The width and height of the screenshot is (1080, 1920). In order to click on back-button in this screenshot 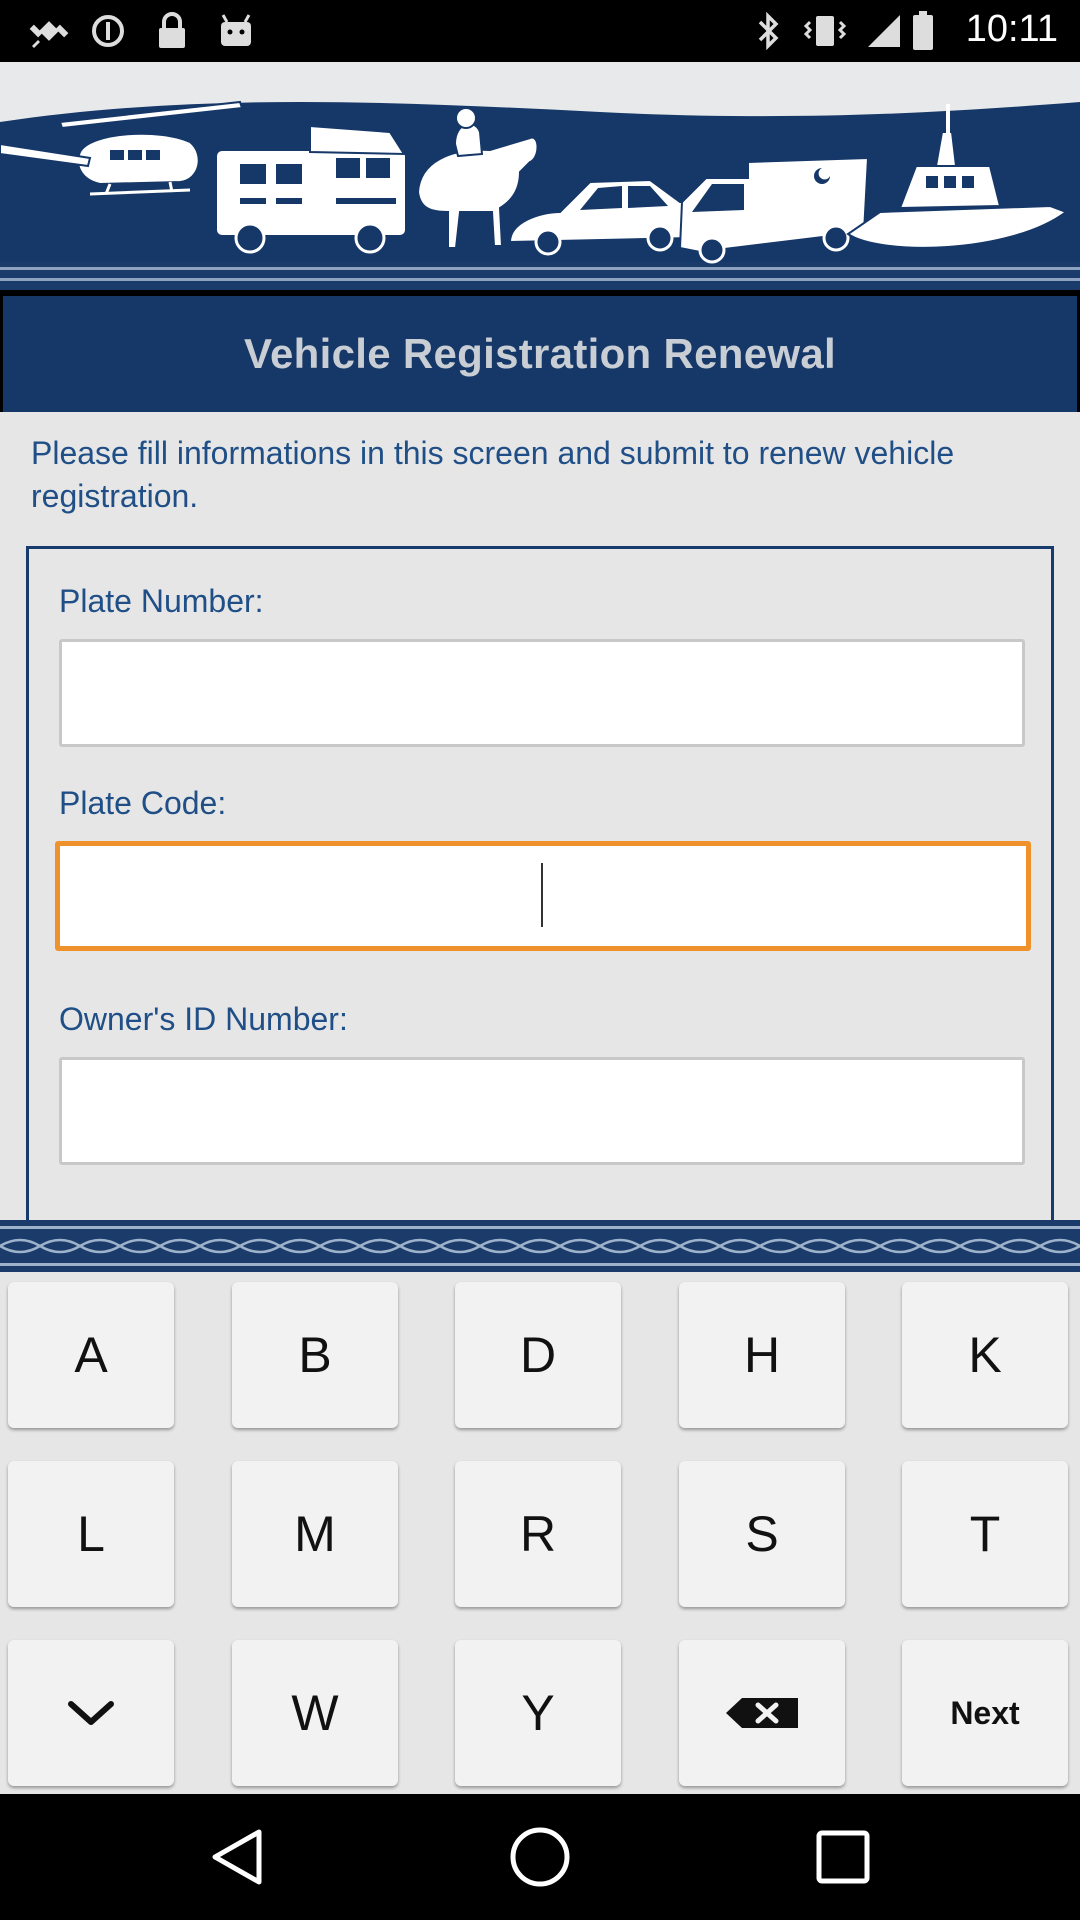, I will do `click(237, 1857)`.